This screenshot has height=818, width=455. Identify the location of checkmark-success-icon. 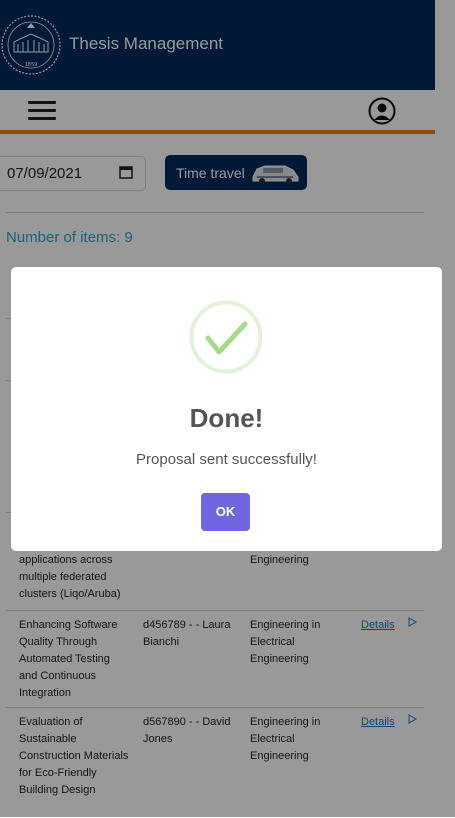
(226, 337).